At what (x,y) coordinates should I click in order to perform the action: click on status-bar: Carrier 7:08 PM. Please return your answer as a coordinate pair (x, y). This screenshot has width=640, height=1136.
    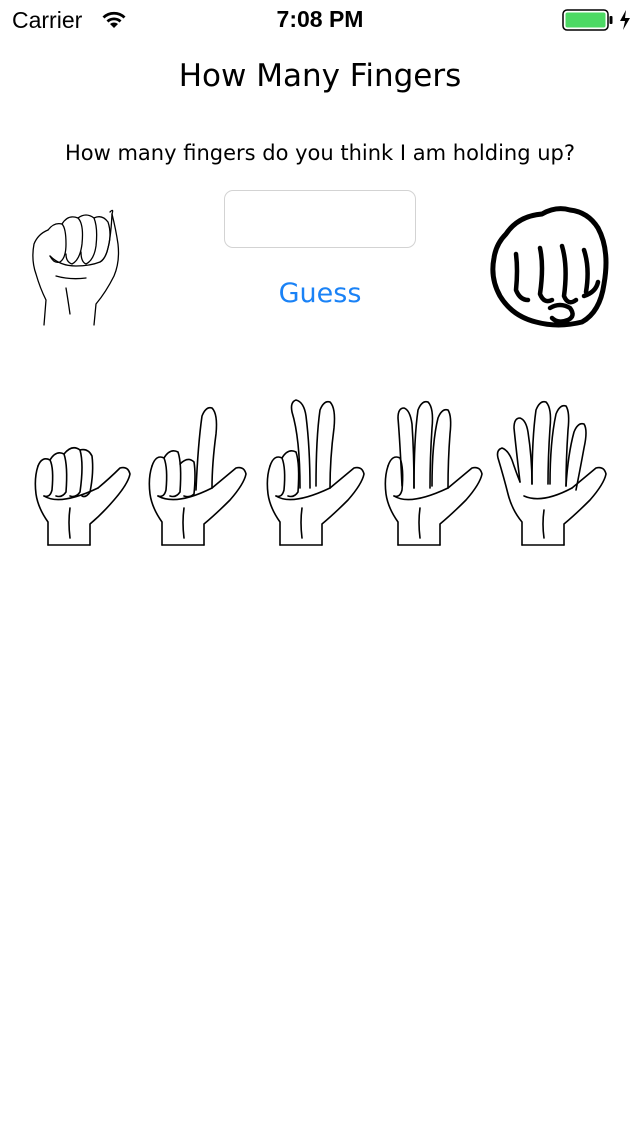
    Looking at the image, I should click on (320, 20).